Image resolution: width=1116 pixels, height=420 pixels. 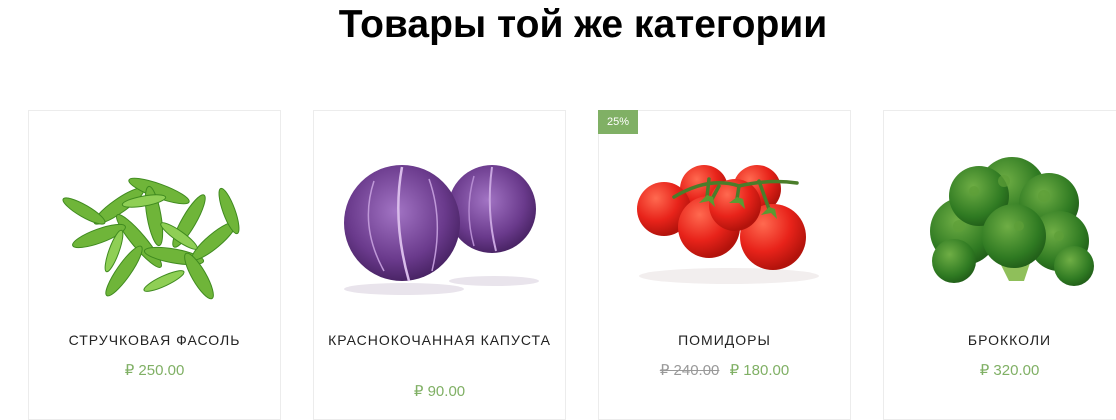 What do you see at coordinates (724, 370) in the screenshot?
I see `product-price: ₽ 240.00 ₽ 180.00` at bounding box center [724, 370].